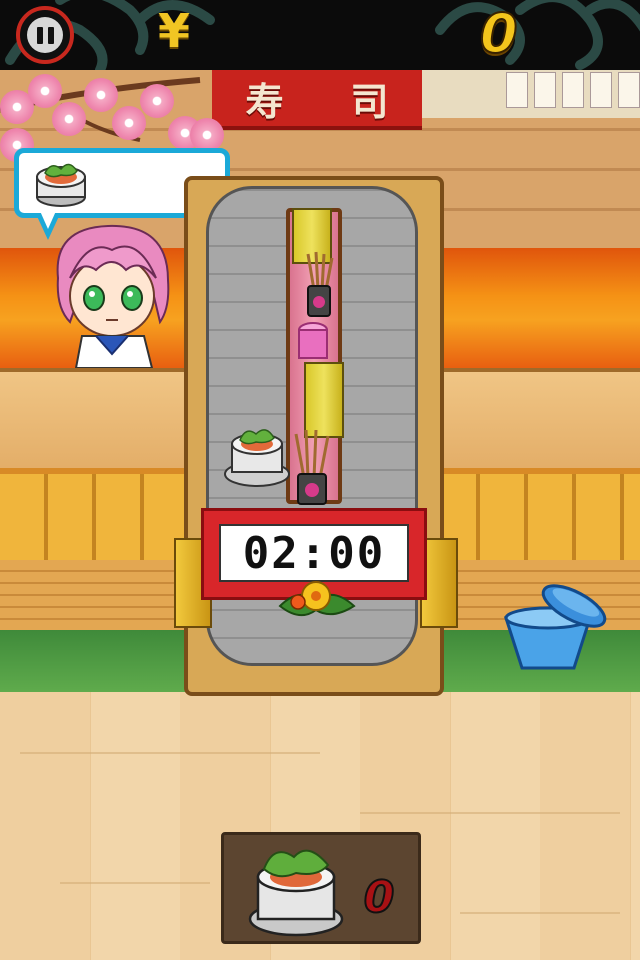  Describe the element at coordinates (317, 100) in the screenshot. I see `noren-curtain: 寿 司` at that location.